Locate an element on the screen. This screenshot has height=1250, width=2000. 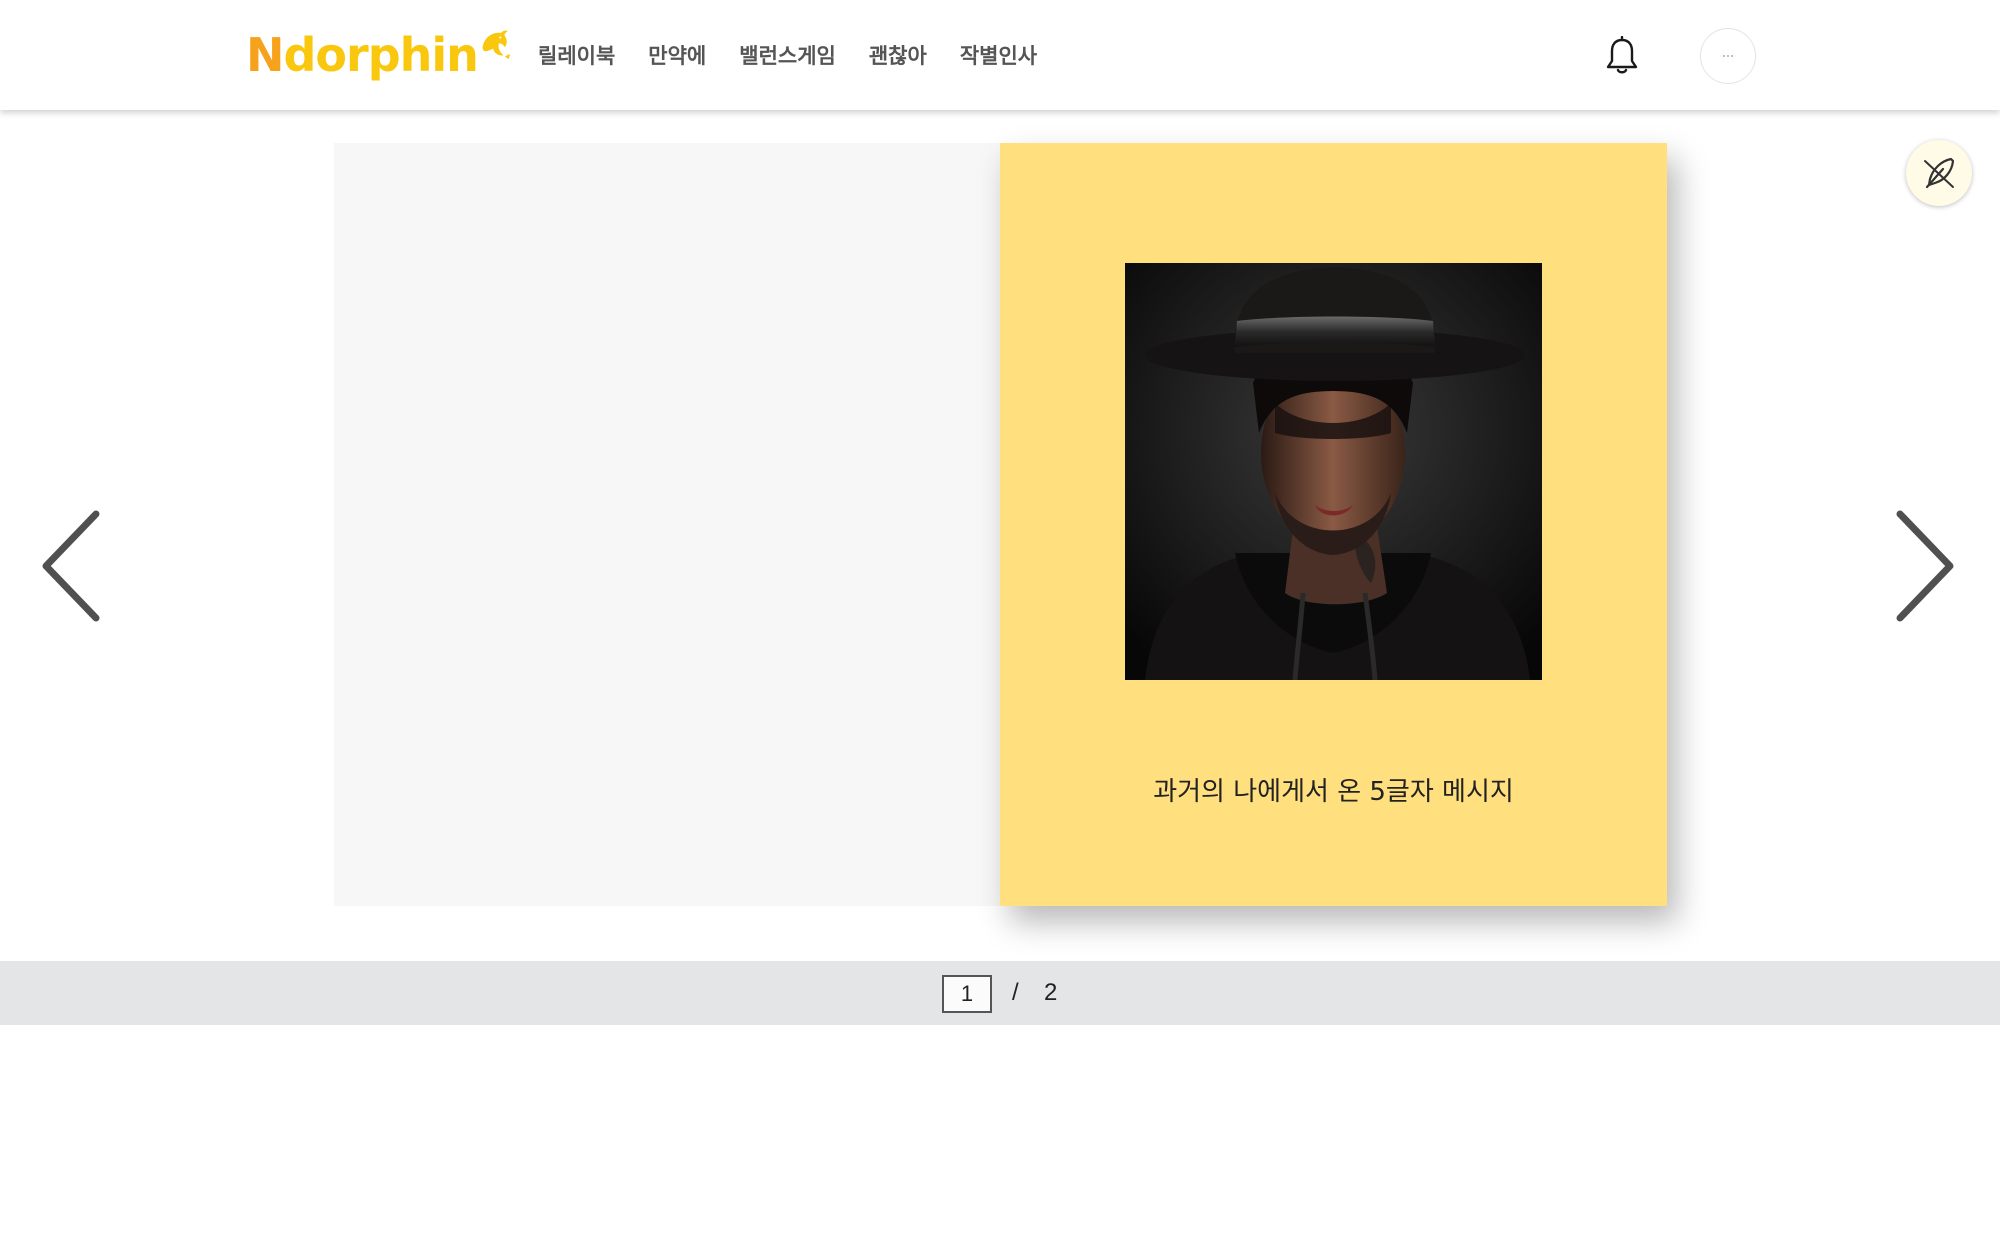
main-nav: 릴레이북 만약에 밸런스게임 괜찮아 작별인사 is located at coordinates (787, 55).